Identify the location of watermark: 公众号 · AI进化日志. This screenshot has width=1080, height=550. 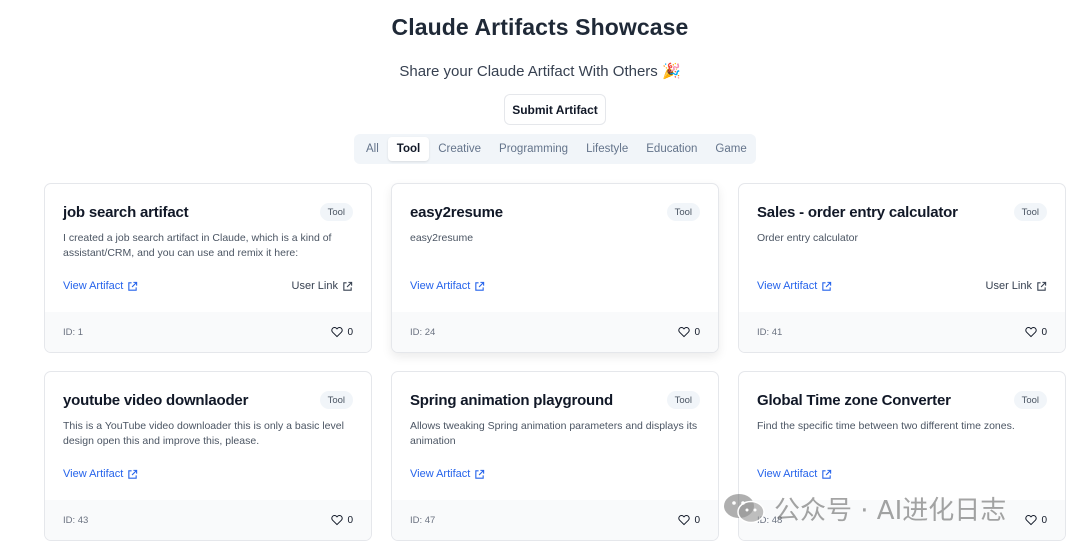
(864, 508).